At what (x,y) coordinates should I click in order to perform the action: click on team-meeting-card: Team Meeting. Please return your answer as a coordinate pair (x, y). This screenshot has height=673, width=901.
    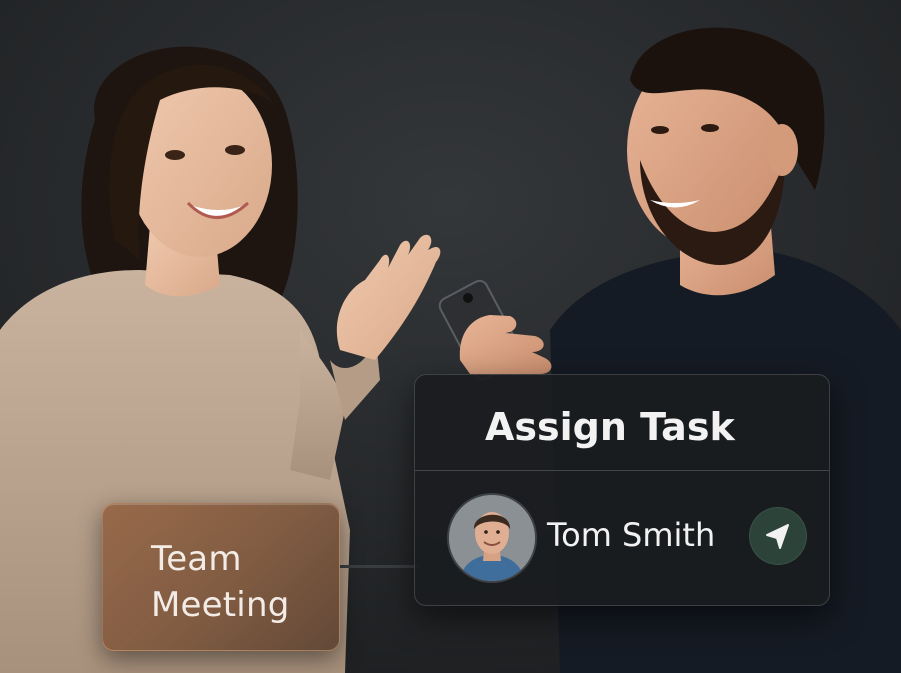
    Looking at the image, I should click on (221, 577).